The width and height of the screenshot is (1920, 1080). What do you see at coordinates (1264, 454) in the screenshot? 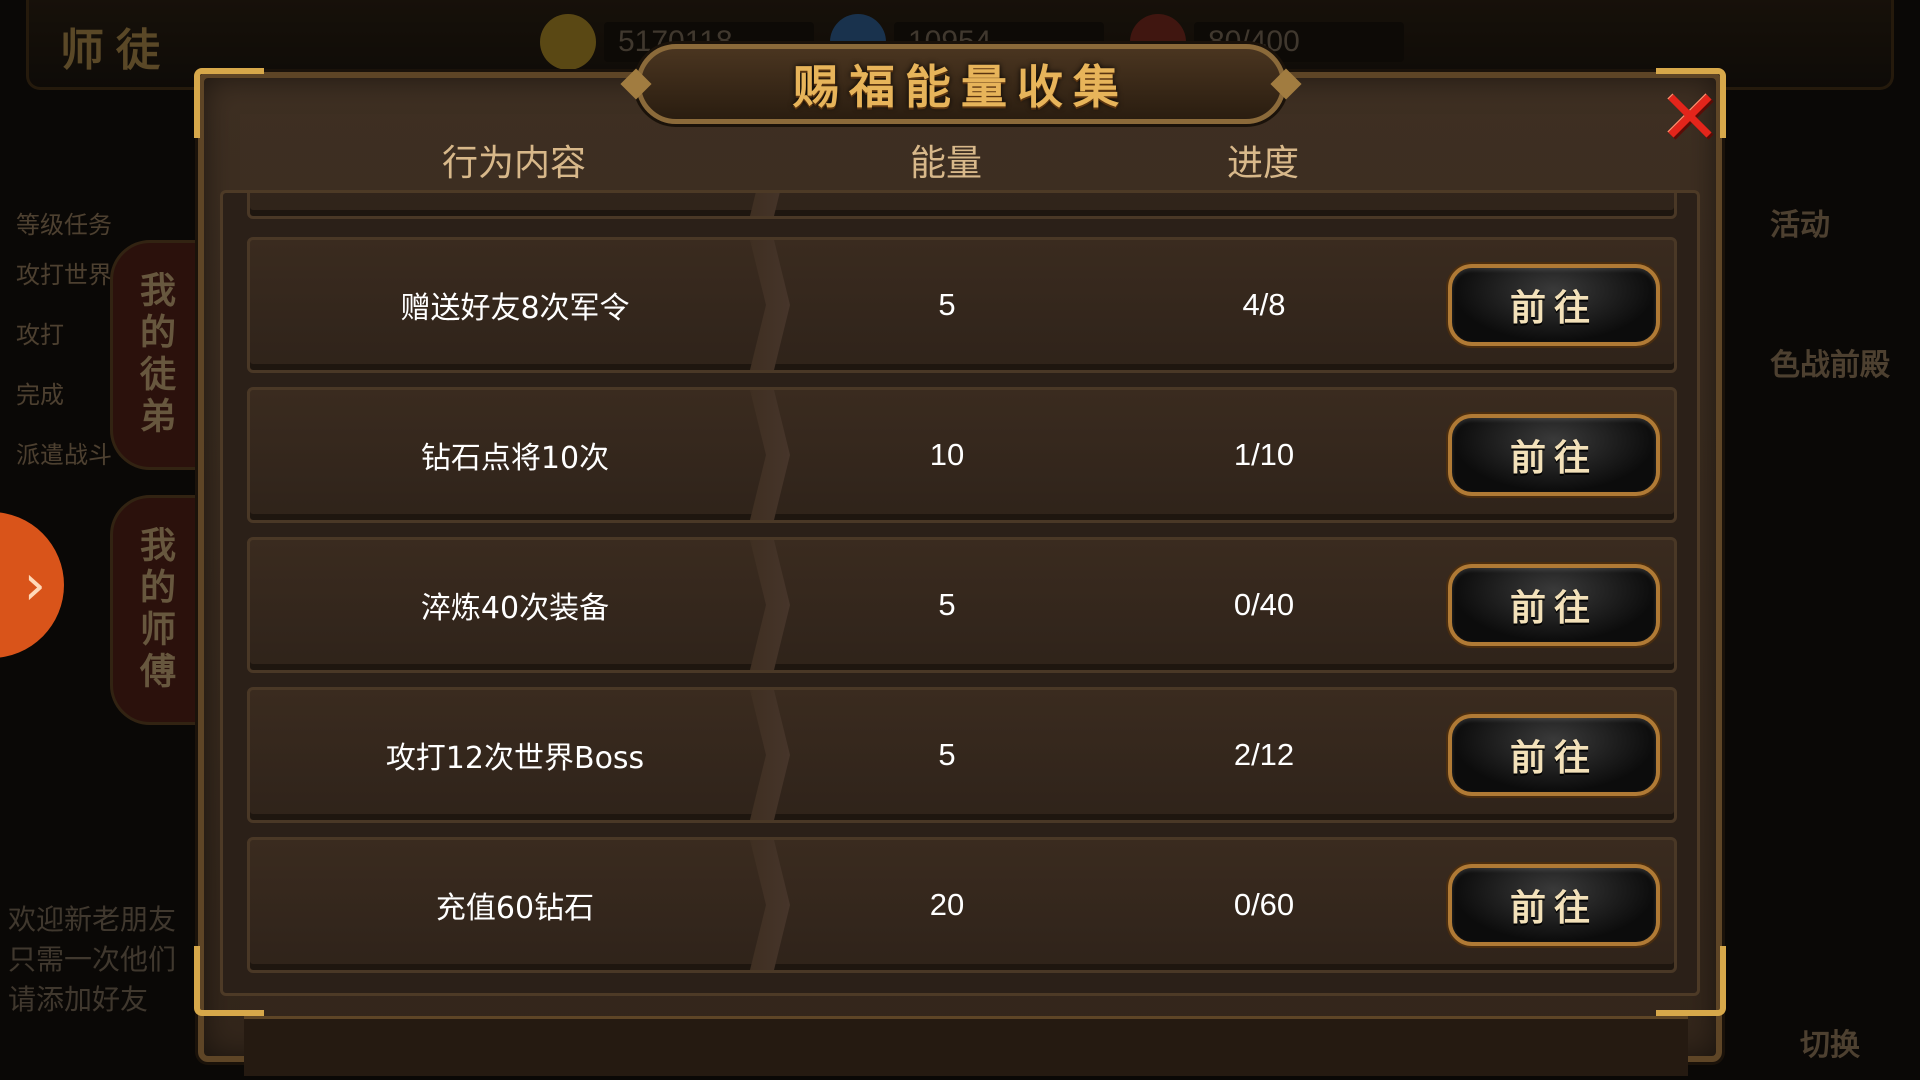
I see `row-progress: 1/10` at bounding box center [1264, 454].